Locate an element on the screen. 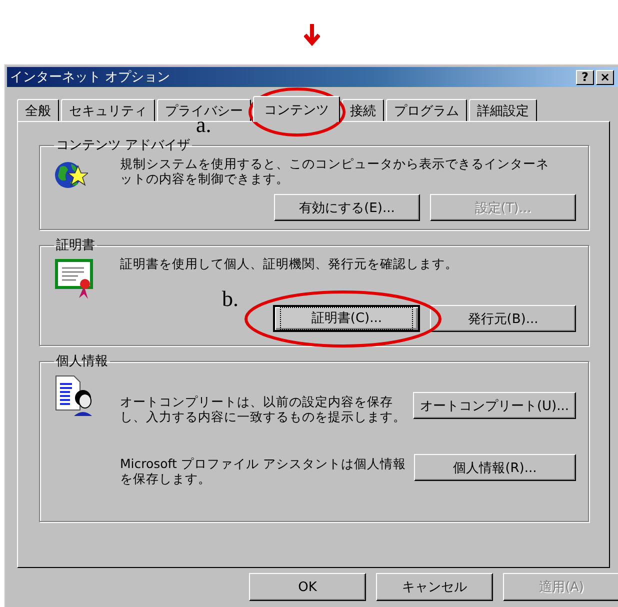 This screenshot has width=618, height=607. certificate-icon is located at coordinates (75, 279).